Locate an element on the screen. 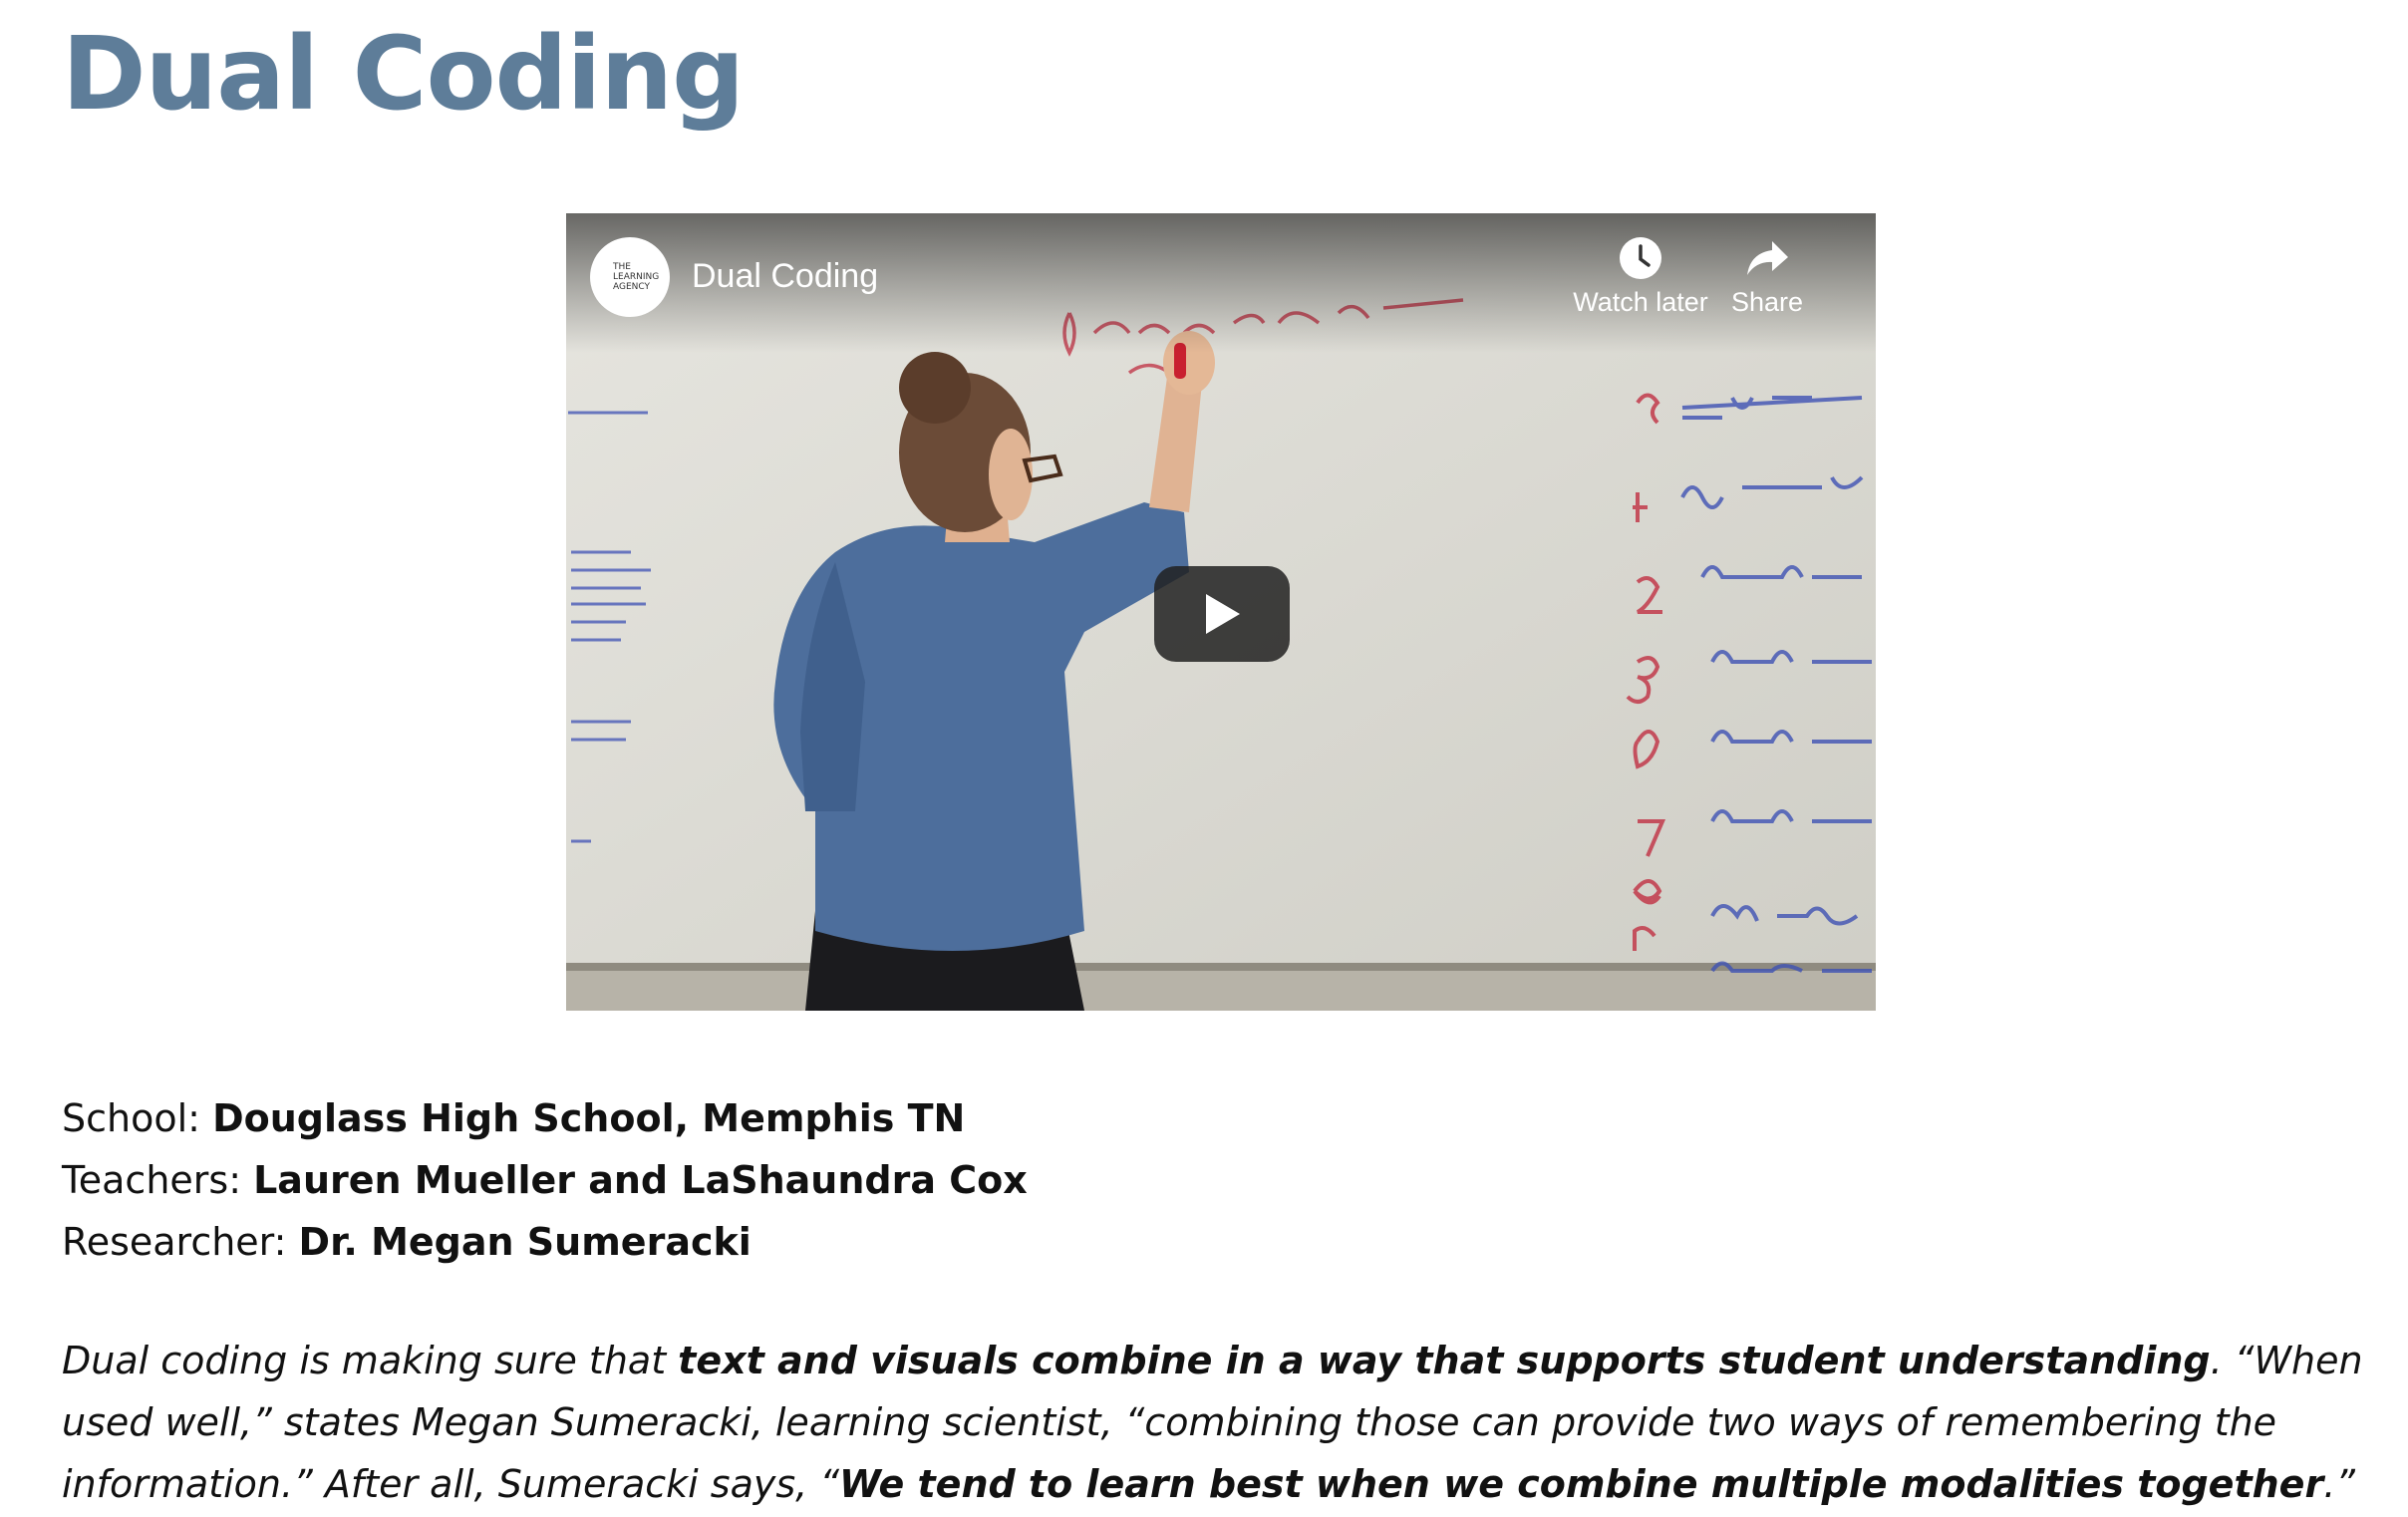 The height and width of the screenshot is (1517, 2408). quote-part-3: .” is located at coordinates (2339, 1484).